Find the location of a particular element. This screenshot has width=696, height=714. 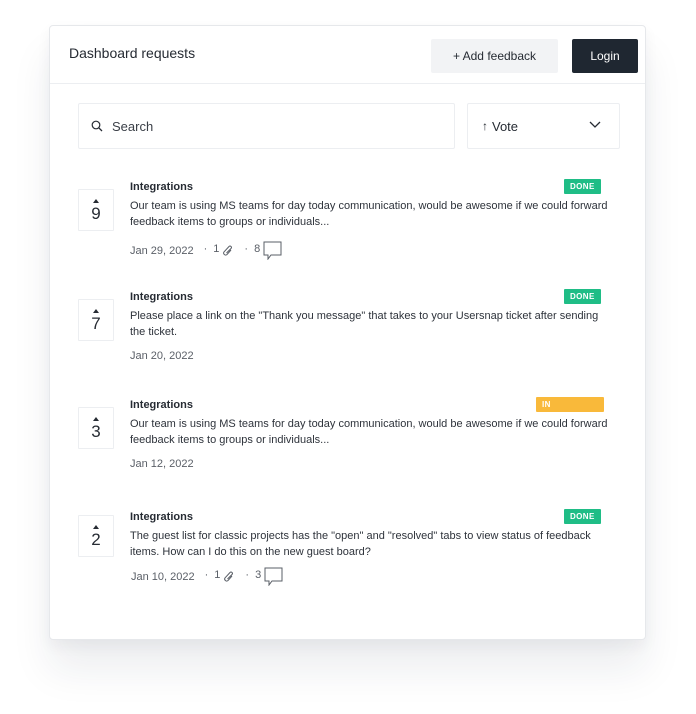

item-date: Jan 20, 2022 is located at coordinates (162, 356).